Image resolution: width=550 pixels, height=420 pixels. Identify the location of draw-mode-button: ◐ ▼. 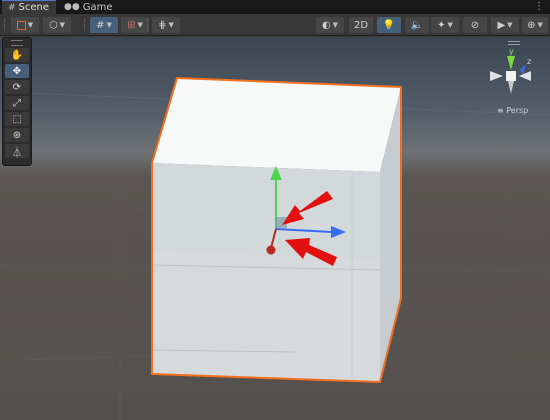
(330, 25).